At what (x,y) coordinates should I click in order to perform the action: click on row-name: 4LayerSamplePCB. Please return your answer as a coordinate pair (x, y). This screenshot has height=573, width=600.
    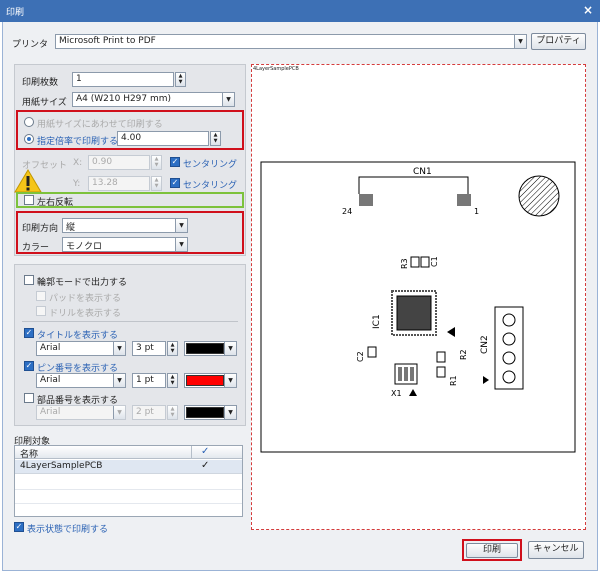
    Looking at the image, I should click on (61, 466).